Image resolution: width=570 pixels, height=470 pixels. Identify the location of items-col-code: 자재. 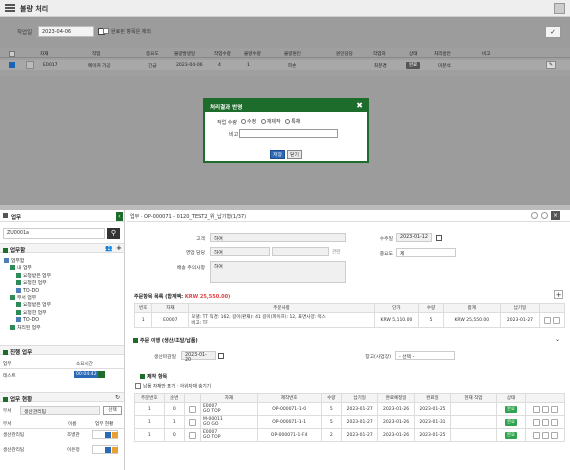
(170, 308).